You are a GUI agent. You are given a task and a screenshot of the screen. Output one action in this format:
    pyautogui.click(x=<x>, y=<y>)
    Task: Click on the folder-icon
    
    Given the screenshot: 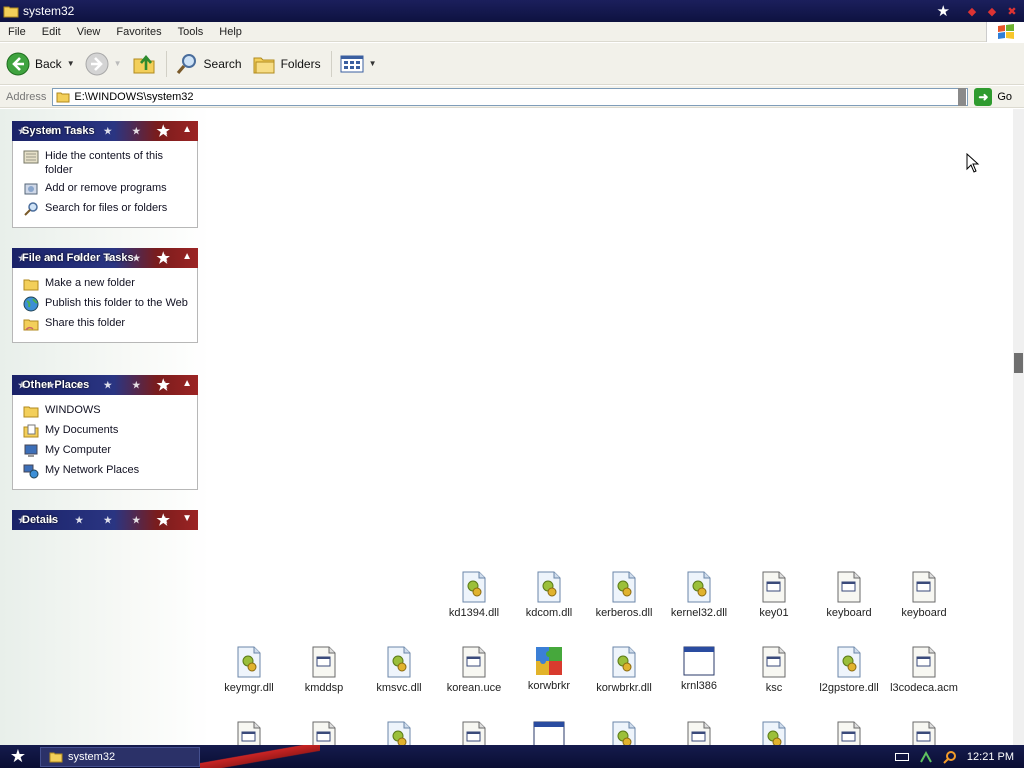 What is the action you would take?
    pyautogui.click(x=63, y=97)
    